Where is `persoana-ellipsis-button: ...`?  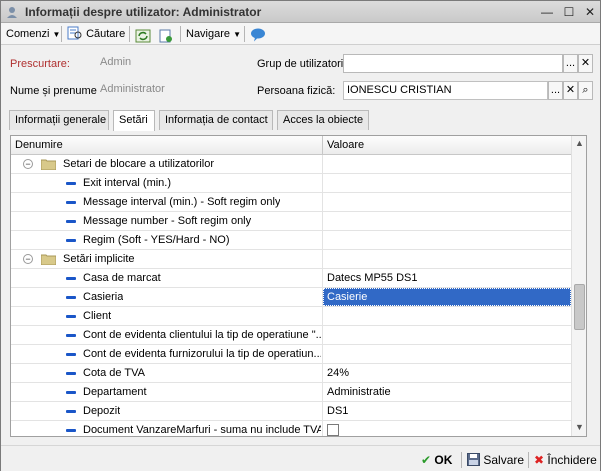 persoana-ellipsis-button: ... is located at coordinates (555, 90).